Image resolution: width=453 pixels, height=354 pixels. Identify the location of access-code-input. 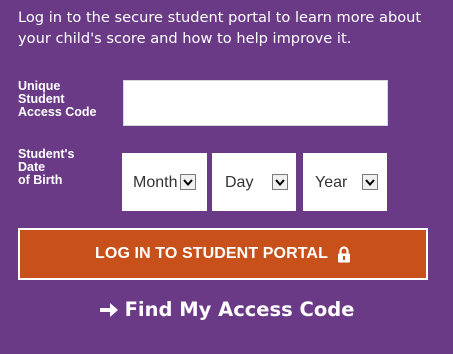
(255, 103).